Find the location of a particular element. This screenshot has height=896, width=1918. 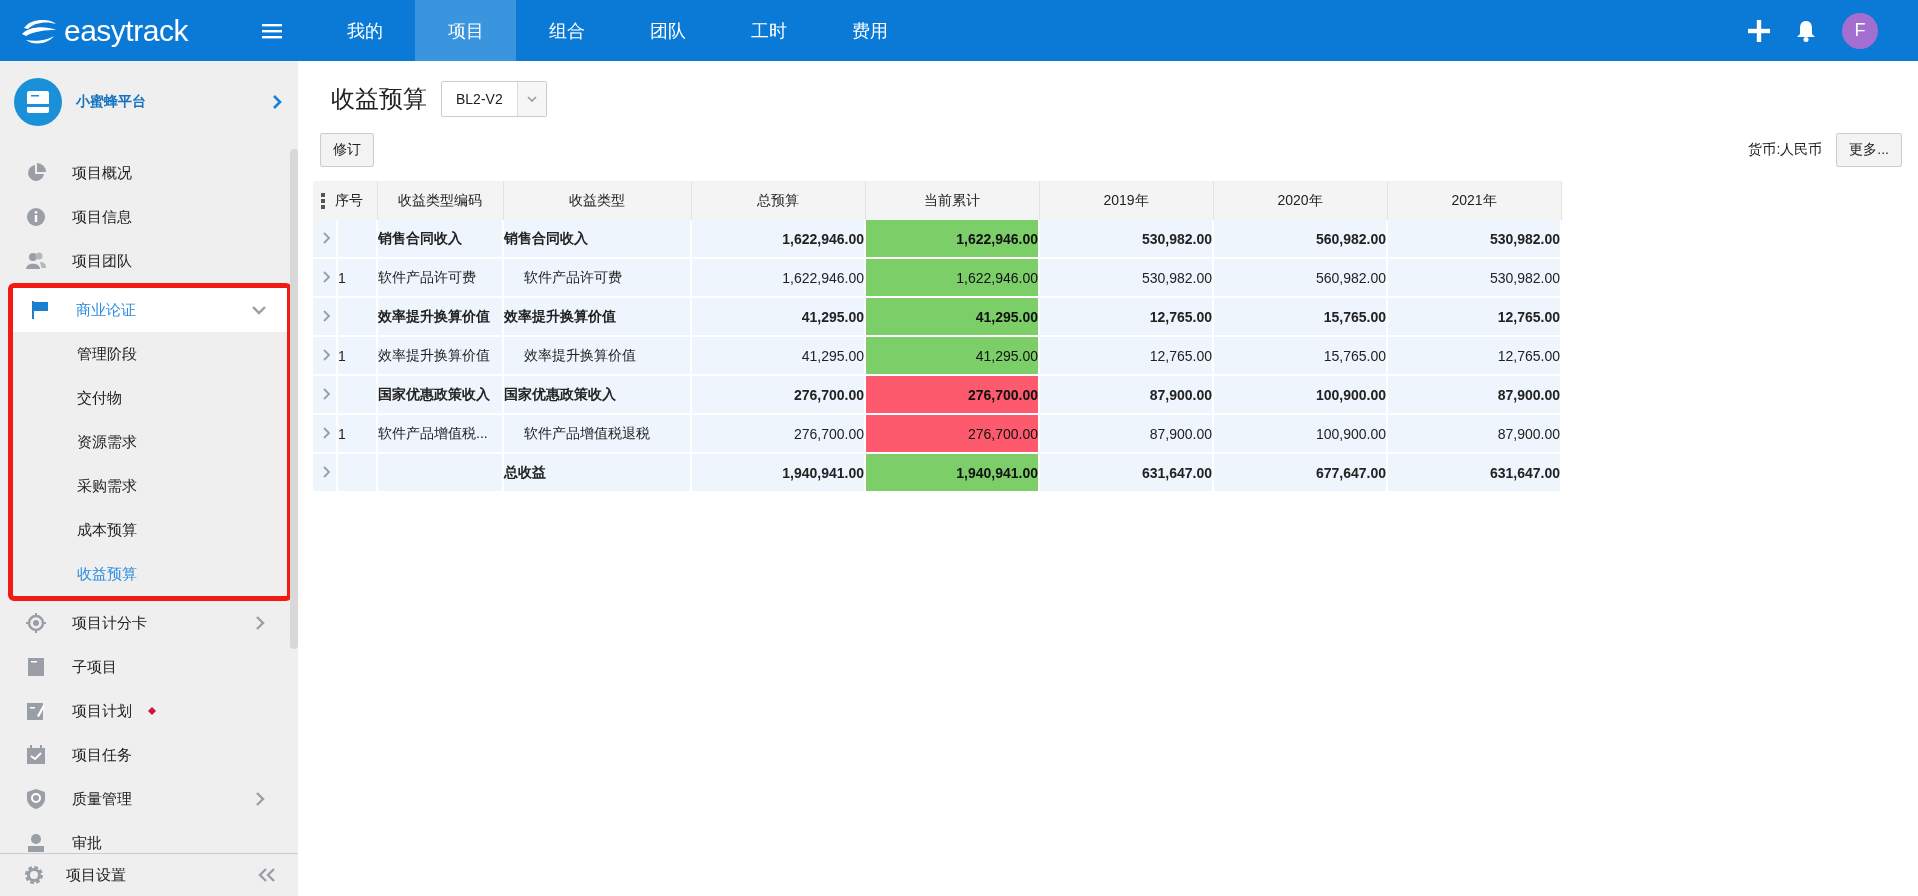

currency-label: 货币:人民币 is located at coordinates (1785, 150).